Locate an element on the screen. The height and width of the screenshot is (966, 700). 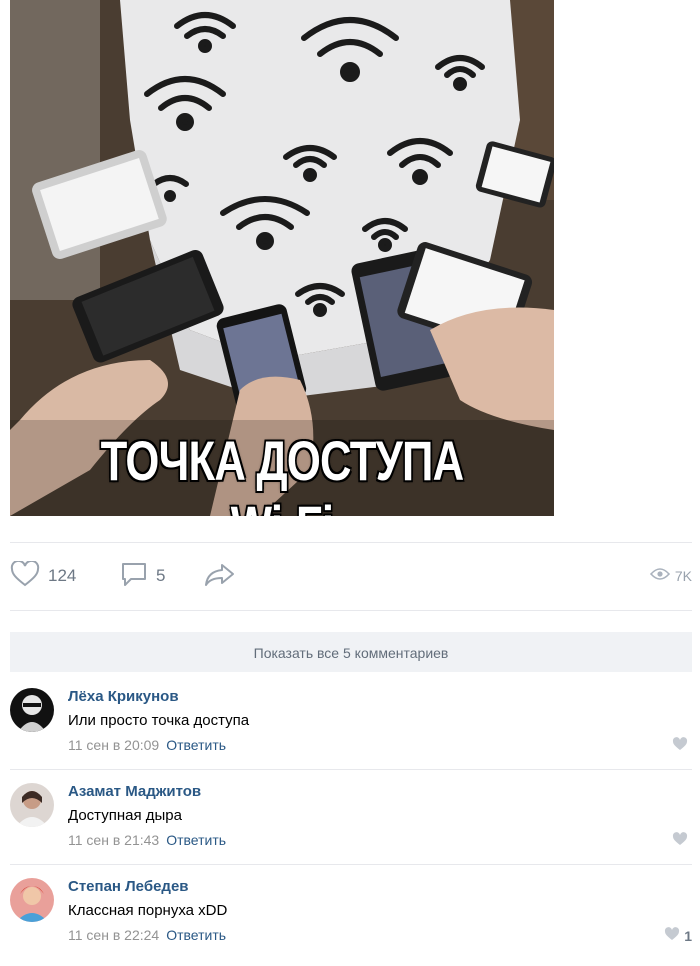
comment-like-button: 1 is located at coordinates (678, 935).